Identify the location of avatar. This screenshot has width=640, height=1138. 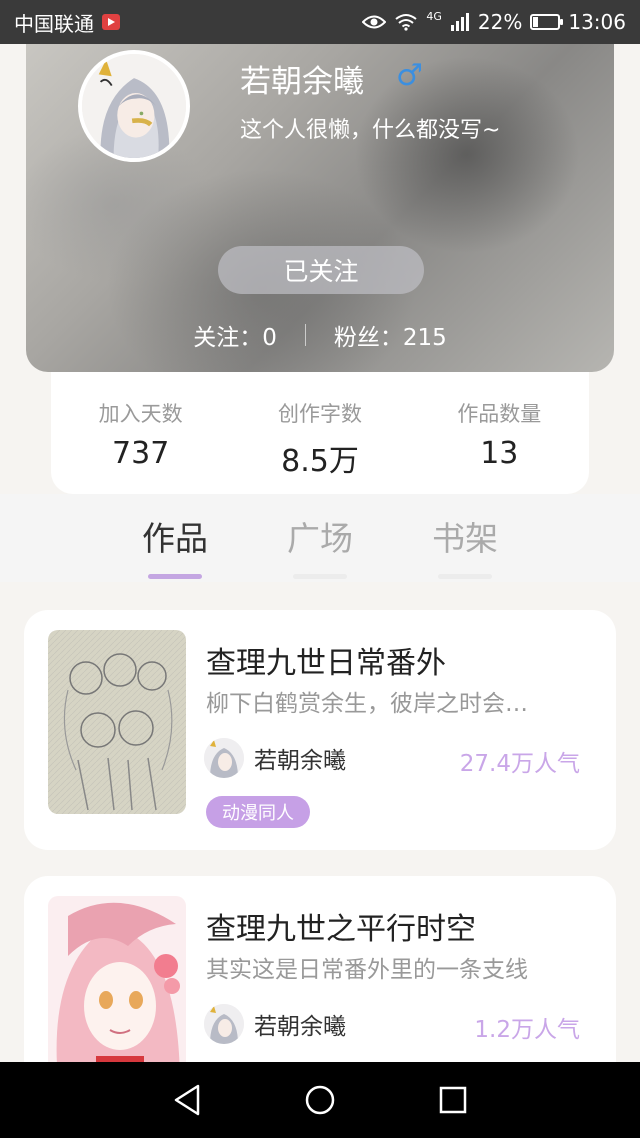
(134, 106).